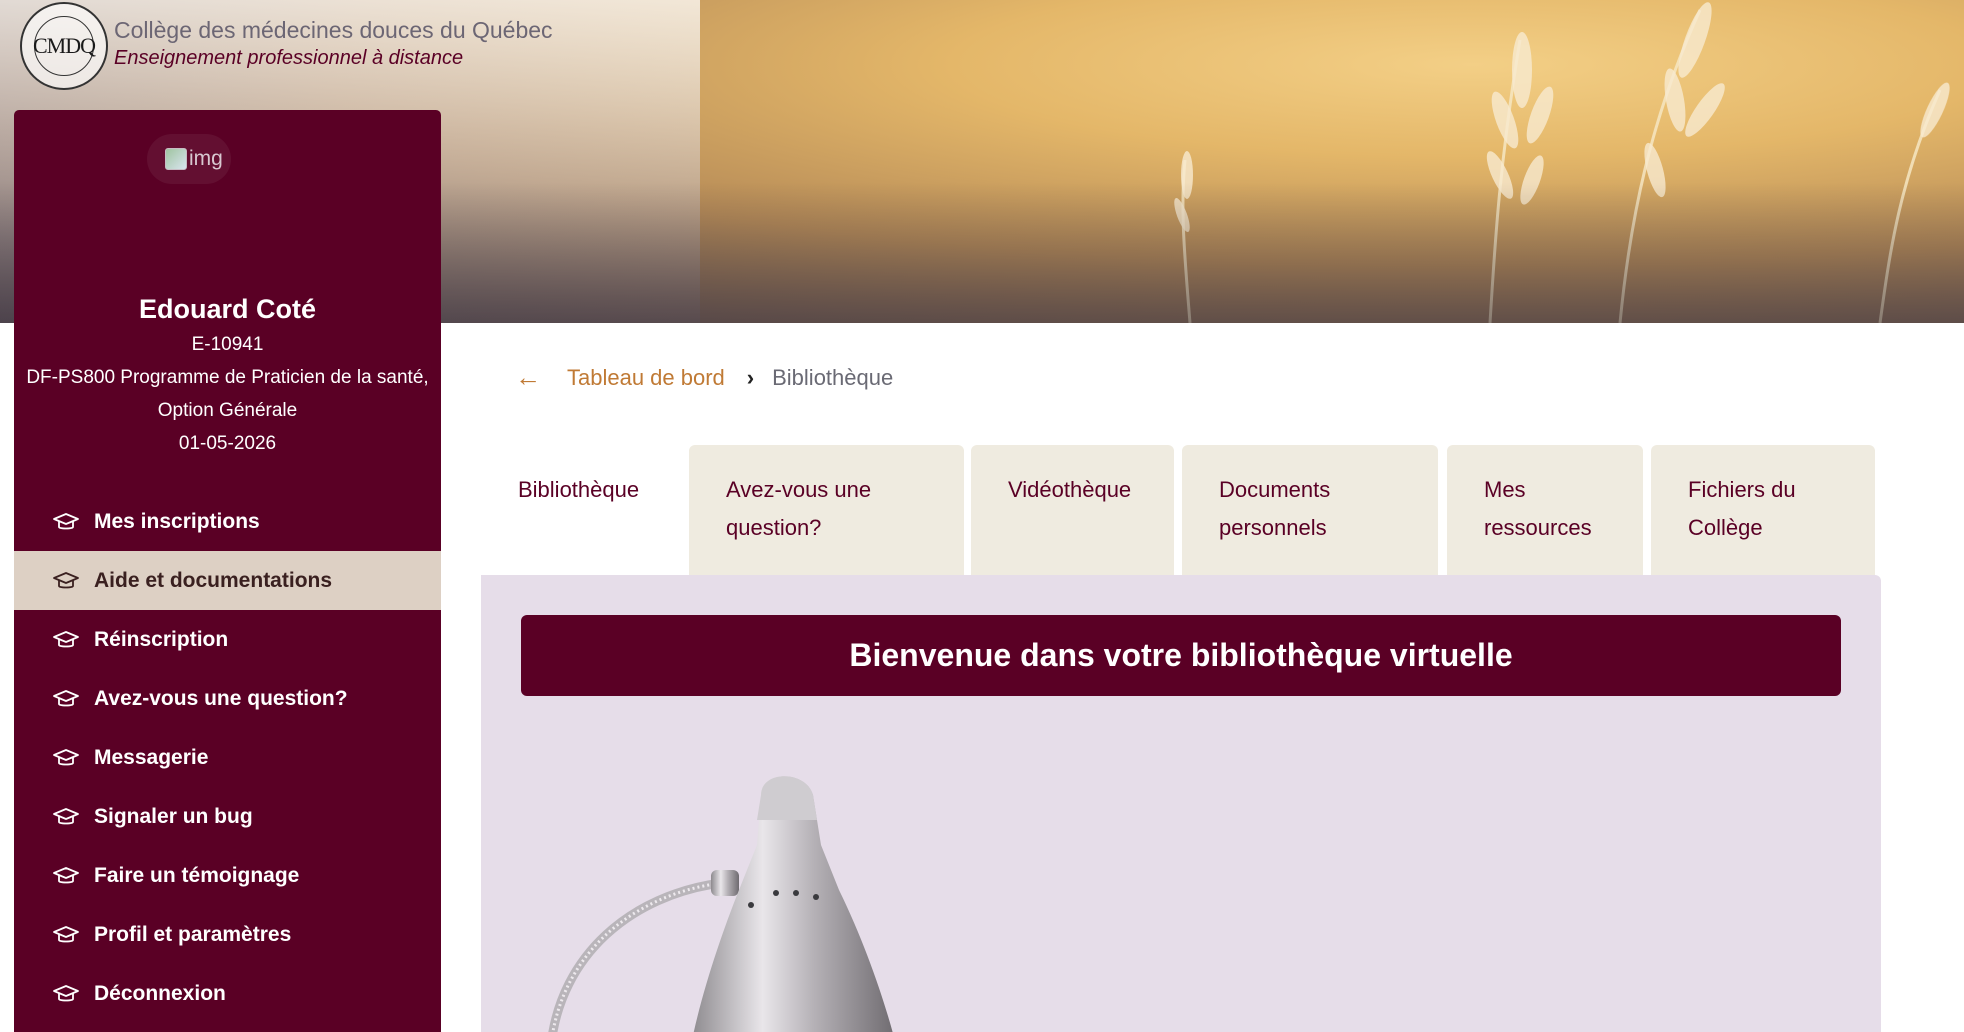 This screenshot has height=1032, width=1964. I want to click on avatar: img, so click(189, 159).